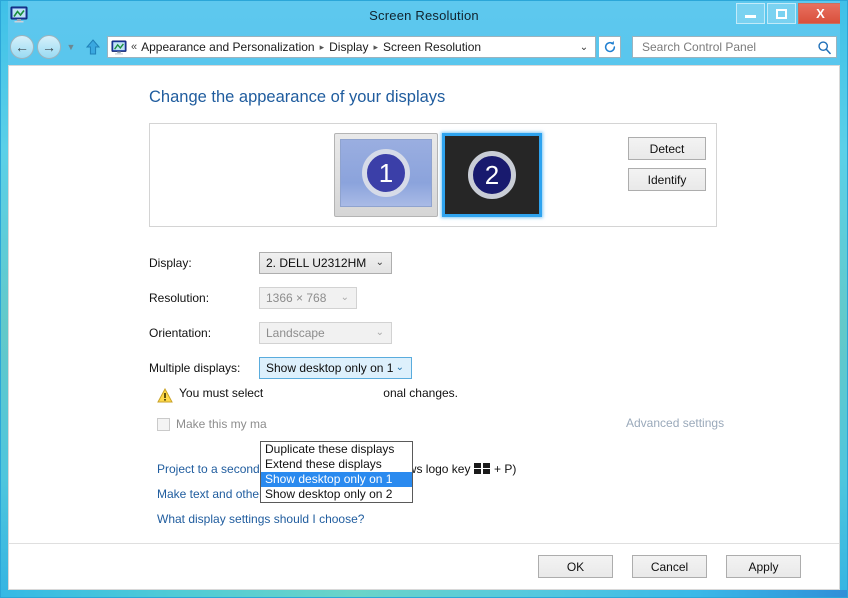 This screenshot has width=848, height=598. What do you see at coordinates (221, 424) in the screenshot?
I see `make-main-display-label: Make this my ma` at bounding box center [221, 424].